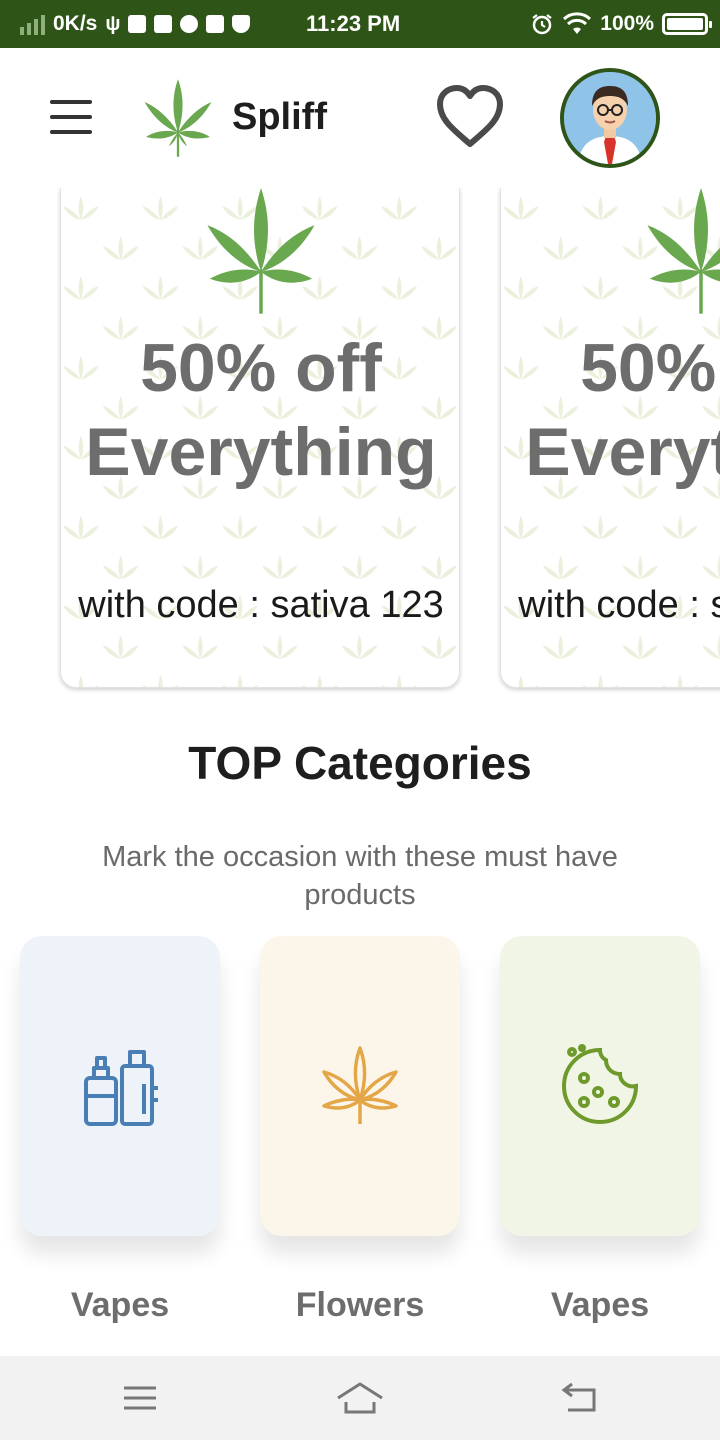 Image resolution: width=720 pixels, height=1440 pixels. I want to click on user-avatar-icon, so click(610, 118).